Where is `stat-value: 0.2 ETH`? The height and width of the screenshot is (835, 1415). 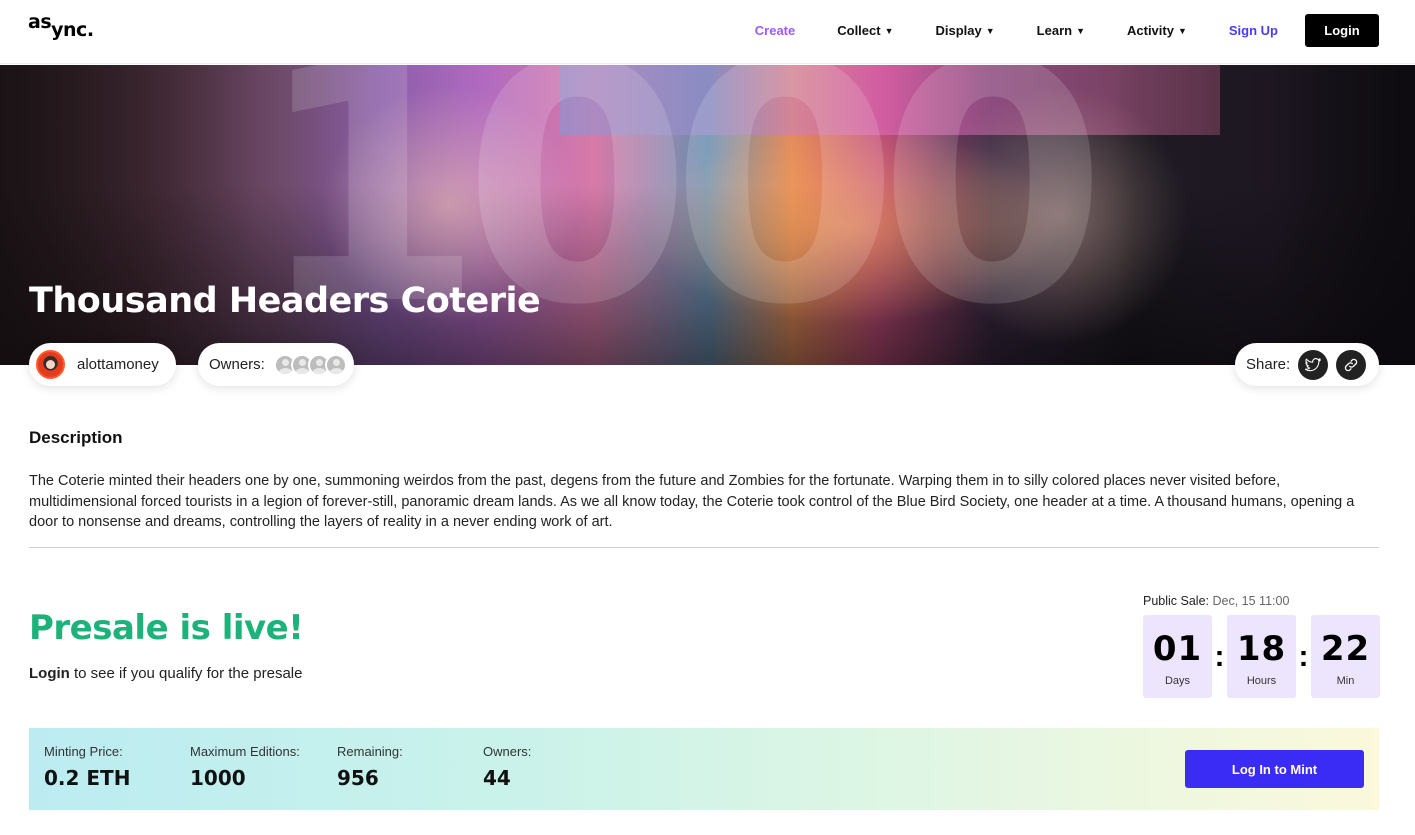 stat-value: 0.2 ETH is located at coordinates (87, 778).